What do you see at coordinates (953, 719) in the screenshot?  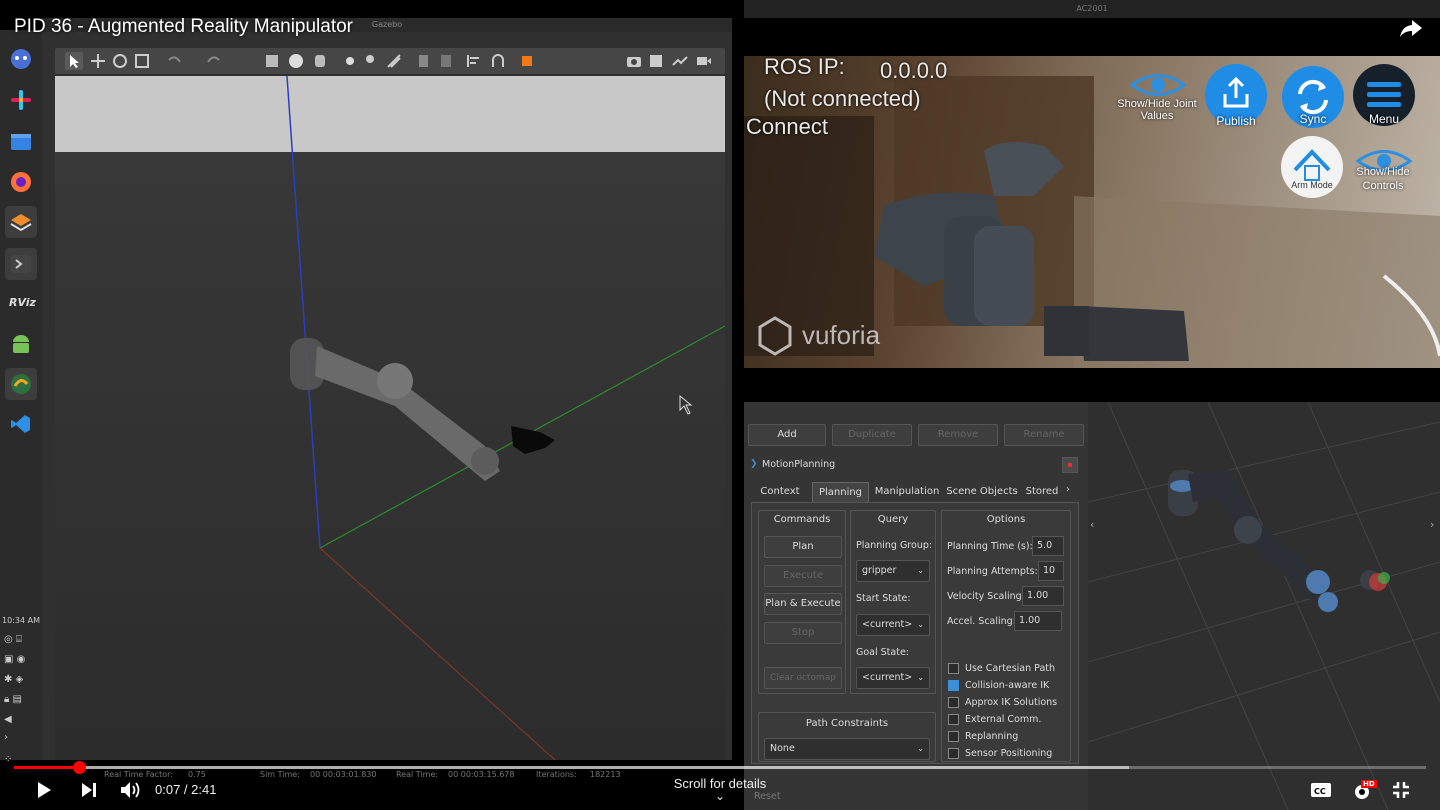 I see `external-comm-checkbox` at bounding box center [953, 719].